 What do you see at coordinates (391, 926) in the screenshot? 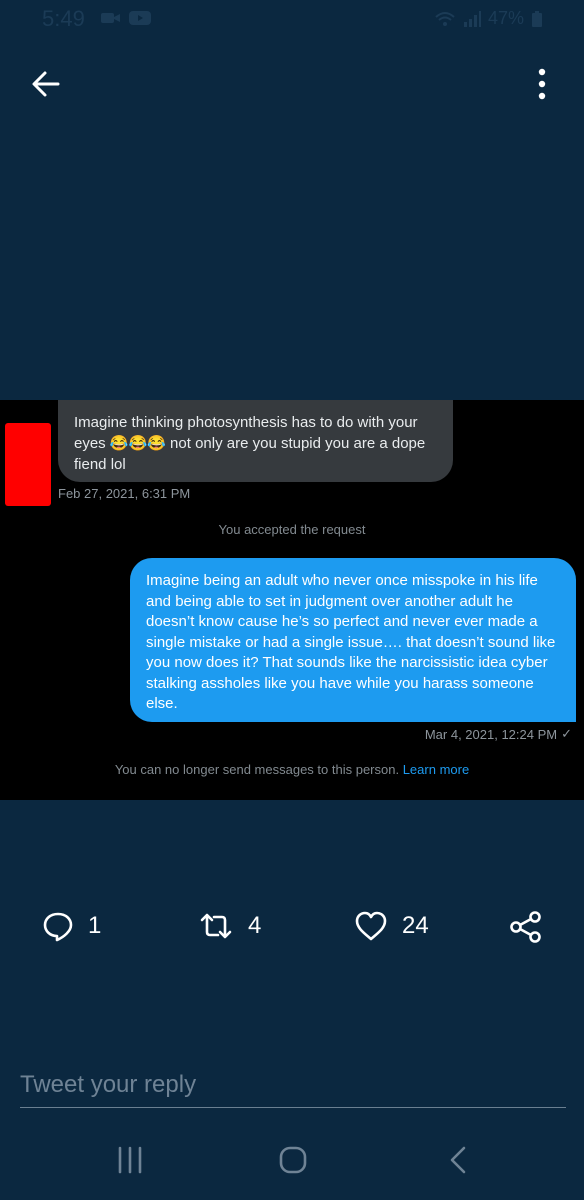
I see `like-button: 24` at bounding box center [391, 926].